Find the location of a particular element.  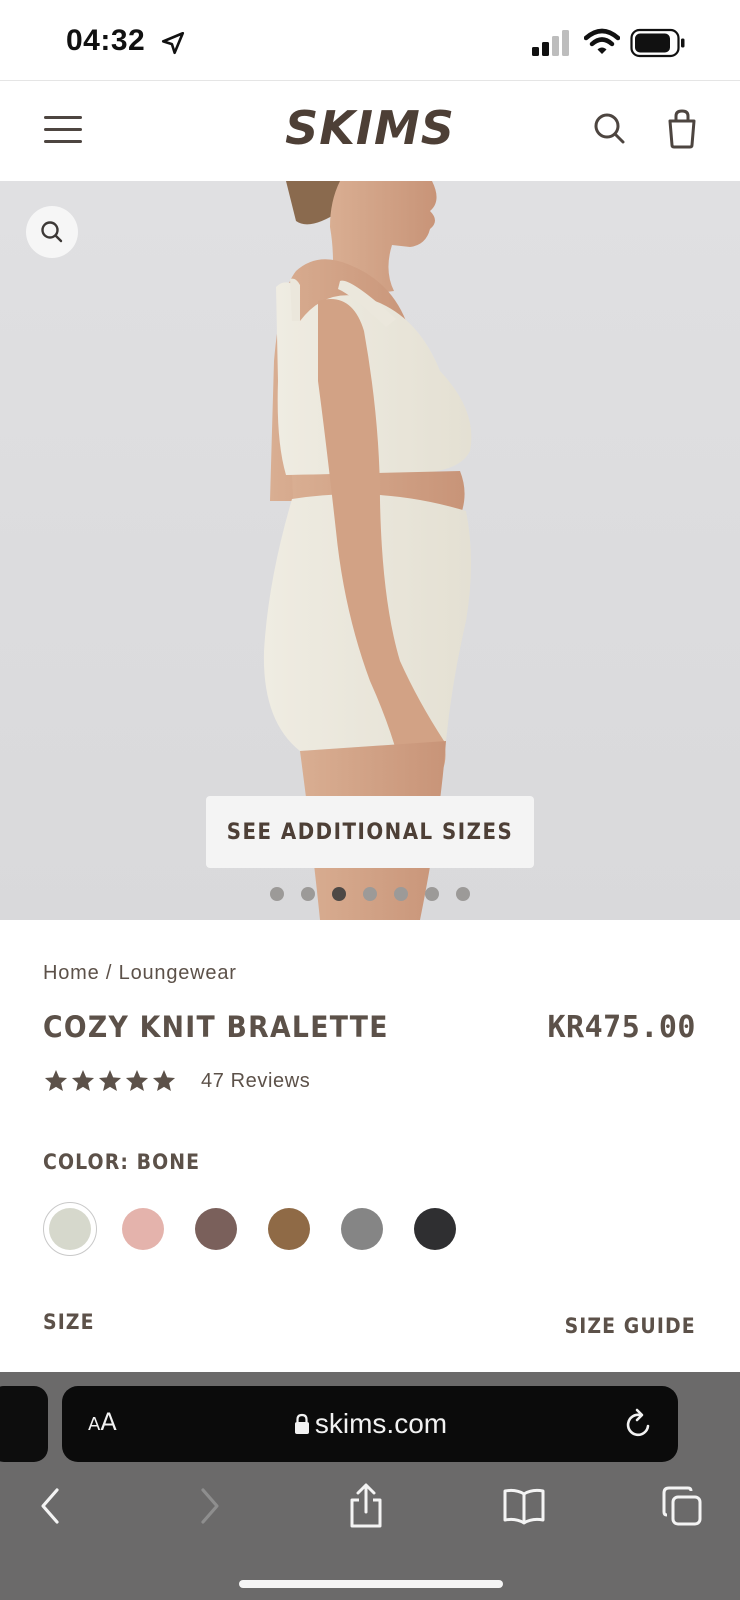

bookmarks-button is located at coordinates (524, 1506).